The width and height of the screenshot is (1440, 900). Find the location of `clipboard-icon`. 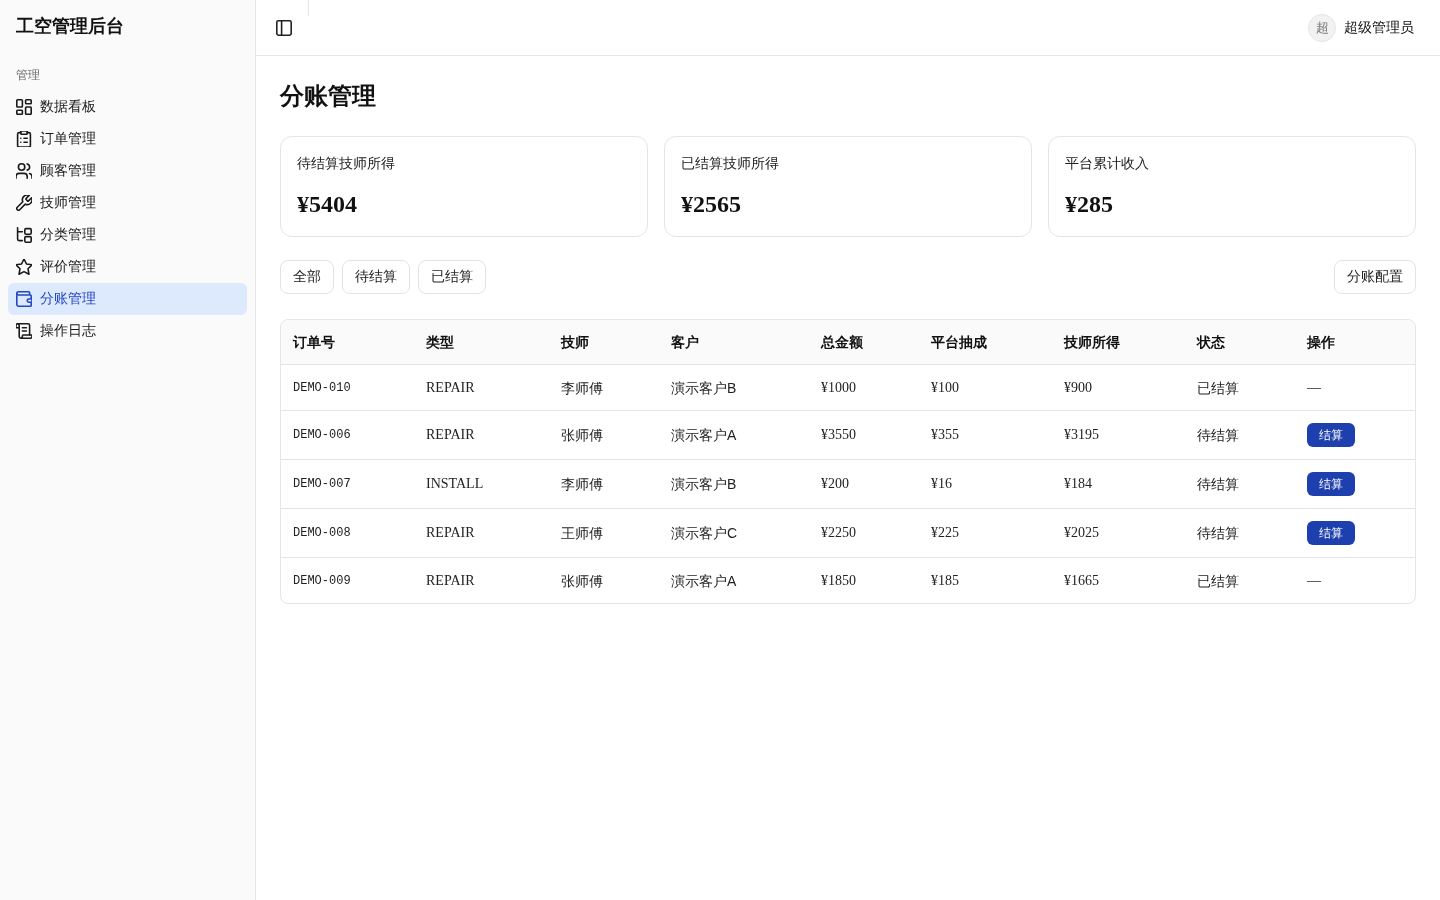

clipboard-icon is located at coordinates (24, 139).